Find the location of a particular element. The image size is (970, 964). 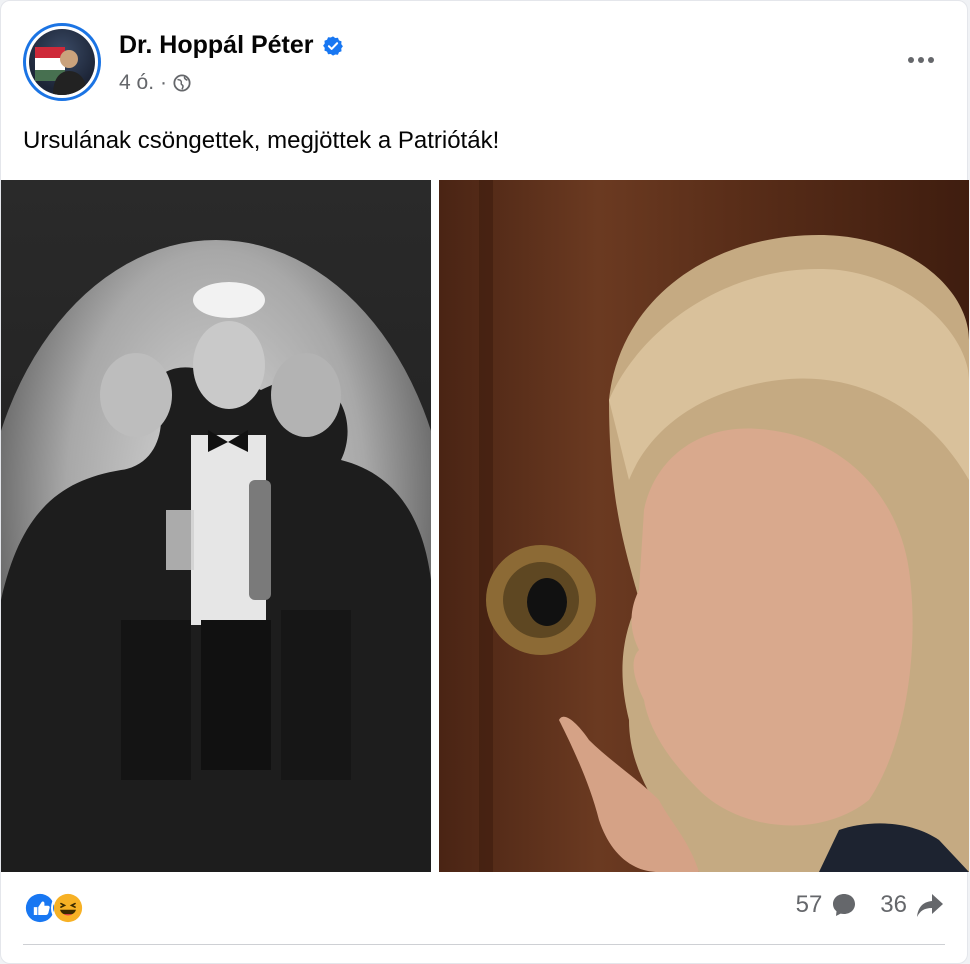

comments-count: 57 is located at coordinates (809, 904).